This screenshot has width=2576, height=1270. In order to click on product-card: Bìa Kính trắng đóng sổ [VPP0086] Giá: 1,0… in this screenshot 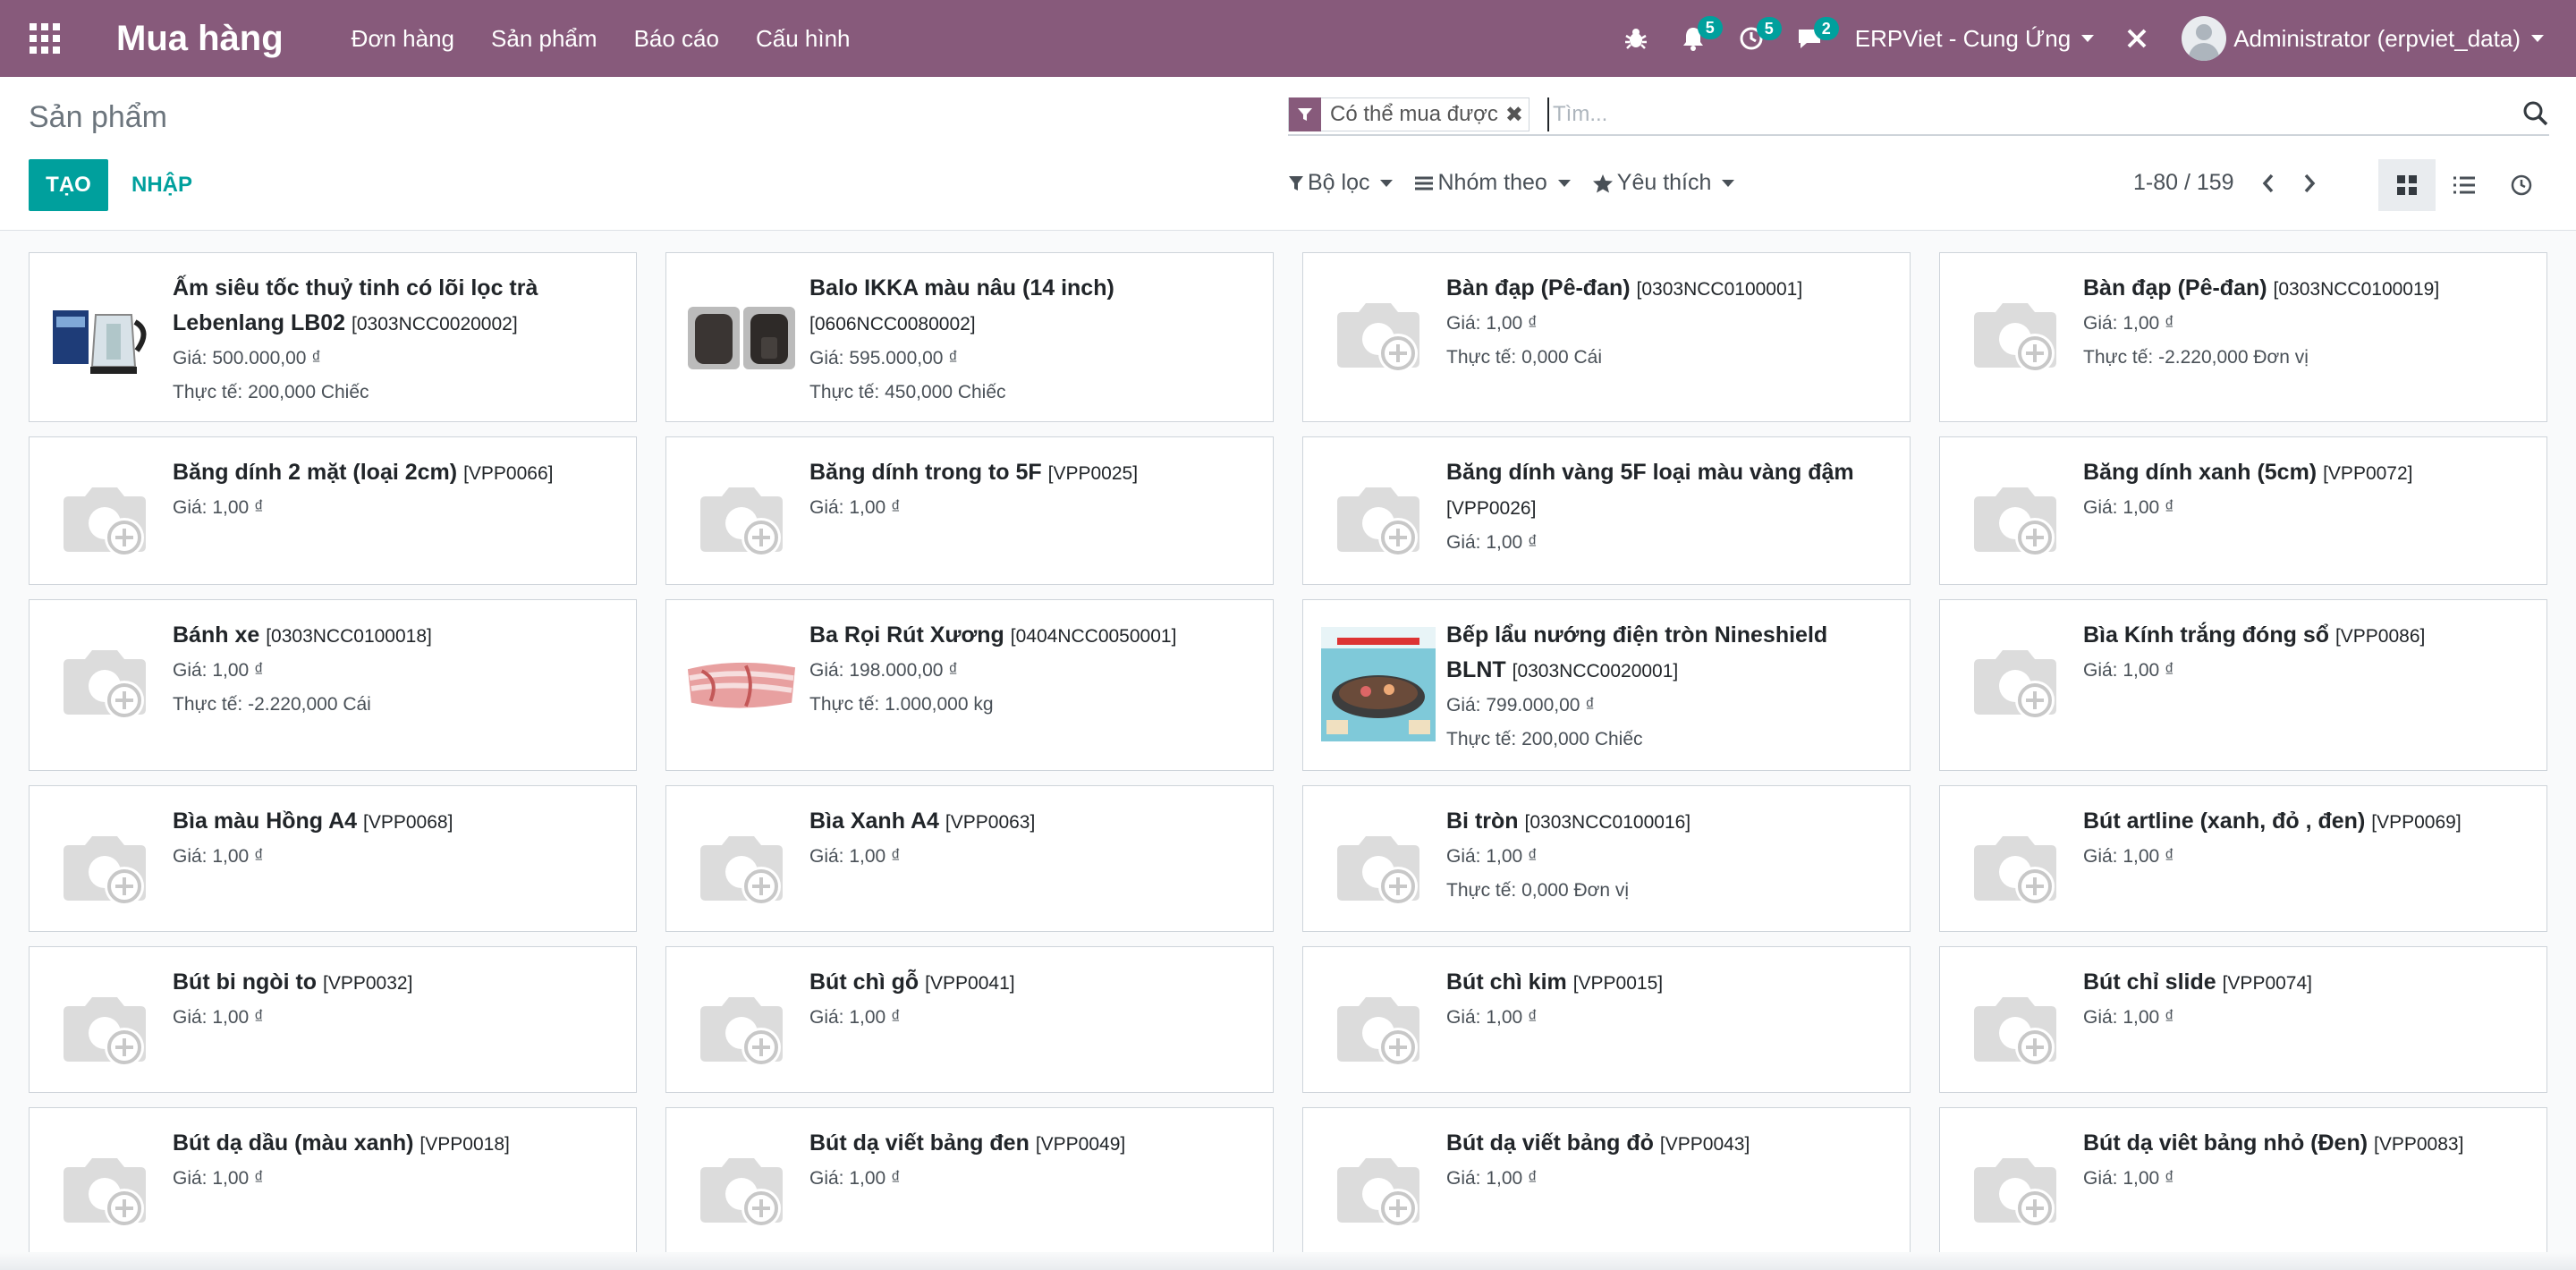, I will do `click(2243, 685)`.